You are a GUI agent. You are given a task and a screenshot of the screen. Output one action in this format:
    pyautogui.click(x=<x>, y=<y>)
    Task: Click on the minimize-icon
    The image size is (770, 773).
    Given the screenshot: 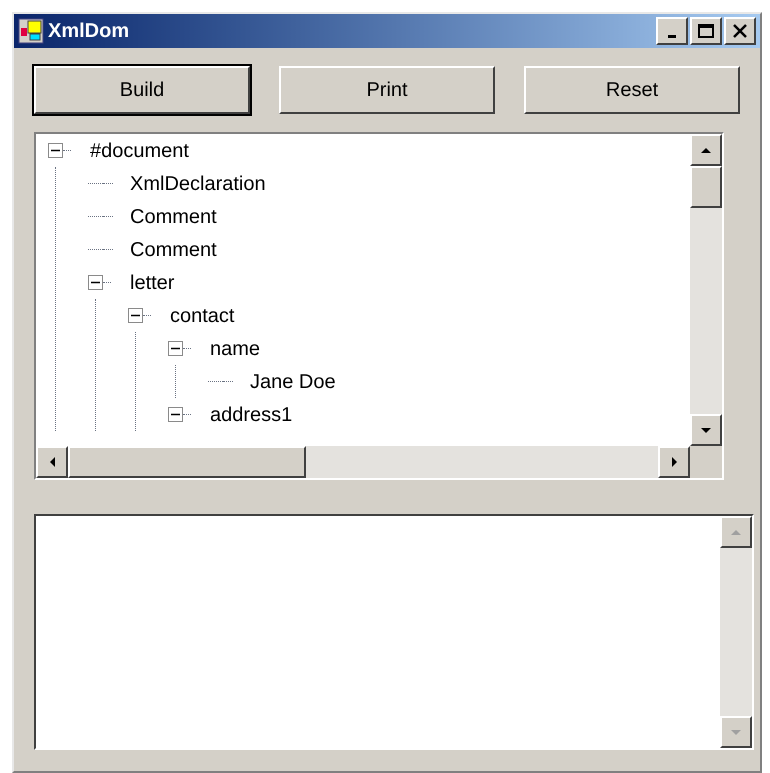 What is the action you would take?
    pyautogui.click(x=672, y=36)
    